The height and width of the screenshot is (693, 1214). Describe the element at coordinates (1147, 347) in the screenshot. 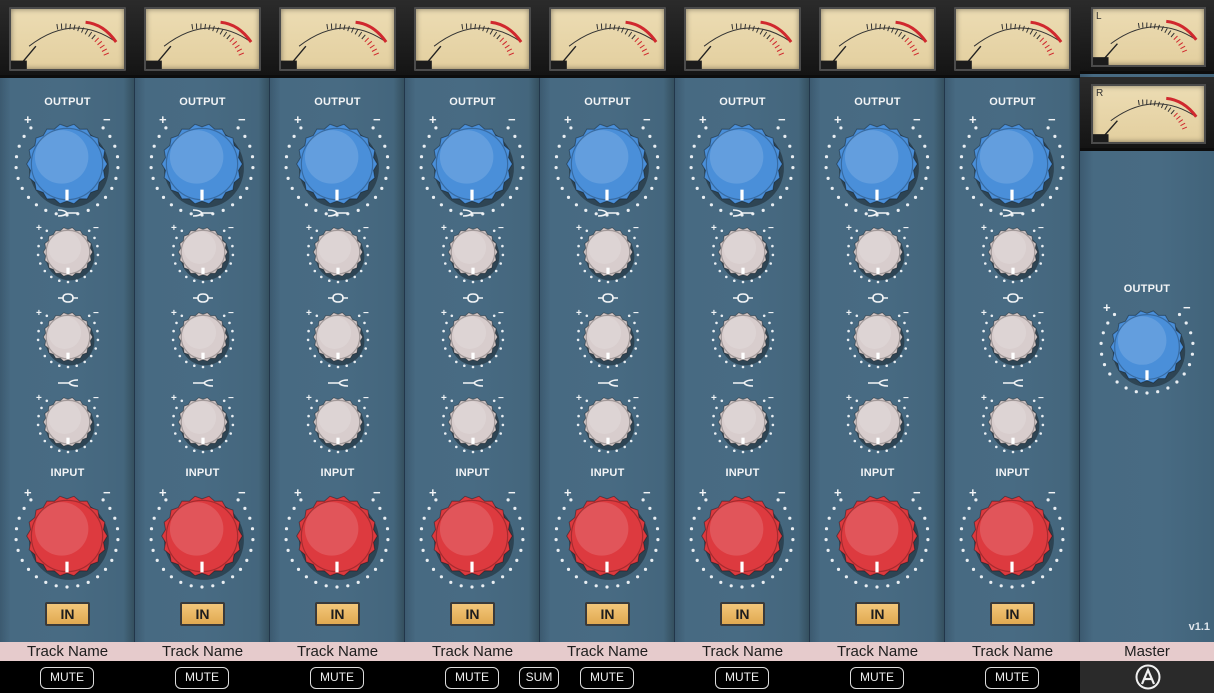

I see `master-output-knob` at that location.